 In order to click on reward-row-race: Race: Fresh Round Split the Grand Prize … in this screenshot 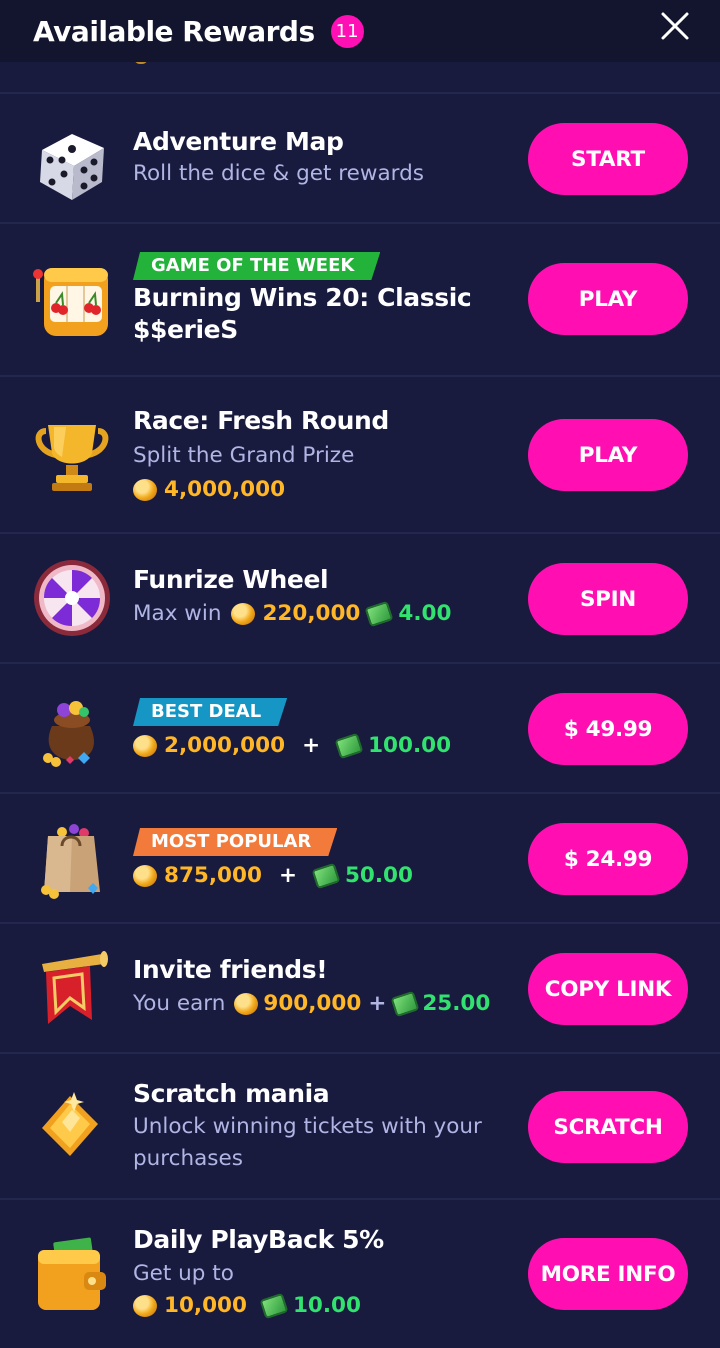, I will do `click(360, 454)`.